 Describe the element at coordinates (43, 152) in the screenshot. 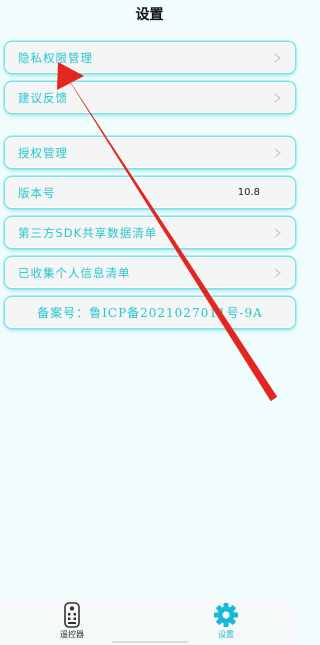

I see `authorization-label: 授权管理` at that location.